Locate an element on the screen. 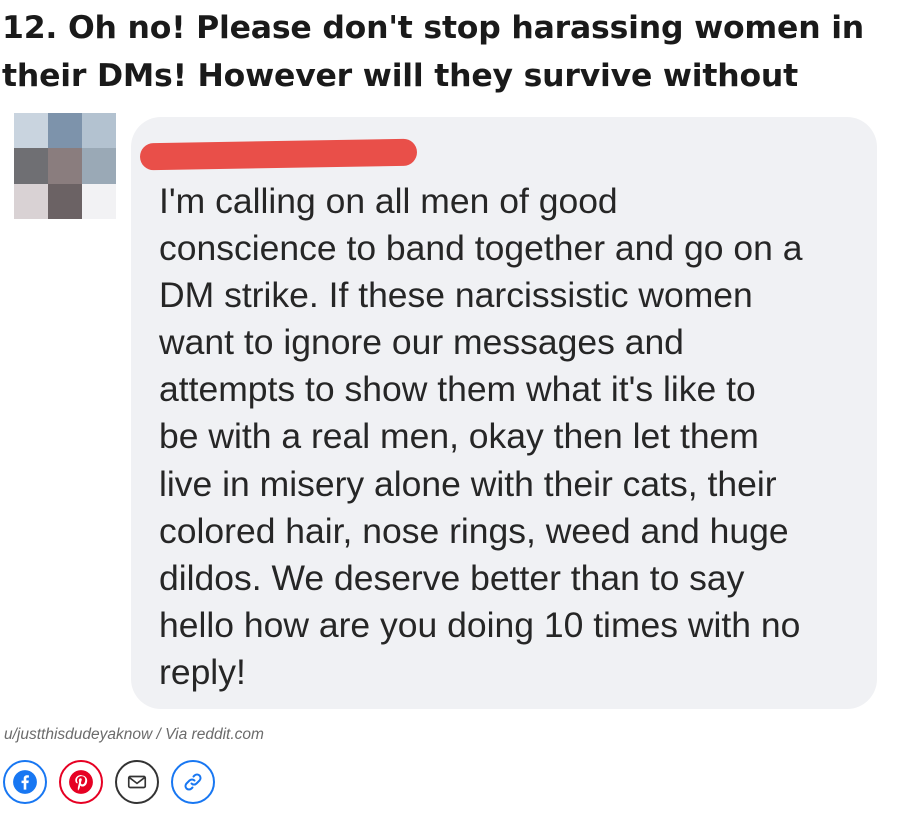  image-credit: u/justthisdudeyaknow / Via reddit.com is located at coordinates (134, 734).